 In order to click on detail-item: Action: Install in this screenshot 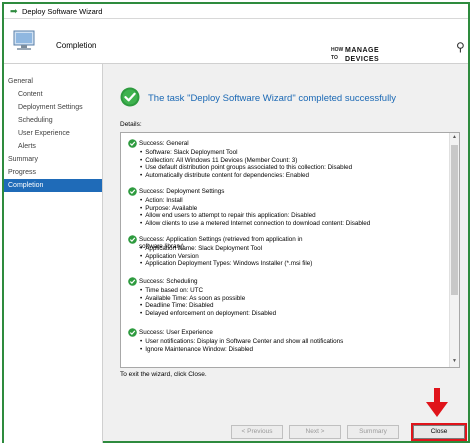, I will do `click(249, 201)`.